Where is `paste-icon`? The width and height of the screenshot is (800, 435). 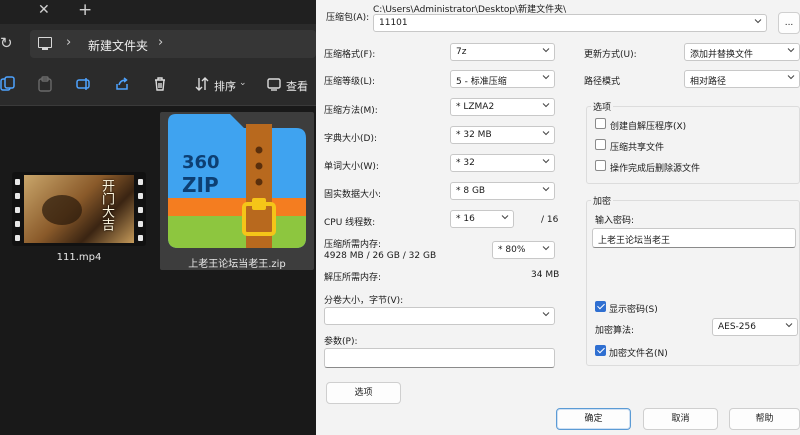
paste-icon is located at coordinates (45, 84).